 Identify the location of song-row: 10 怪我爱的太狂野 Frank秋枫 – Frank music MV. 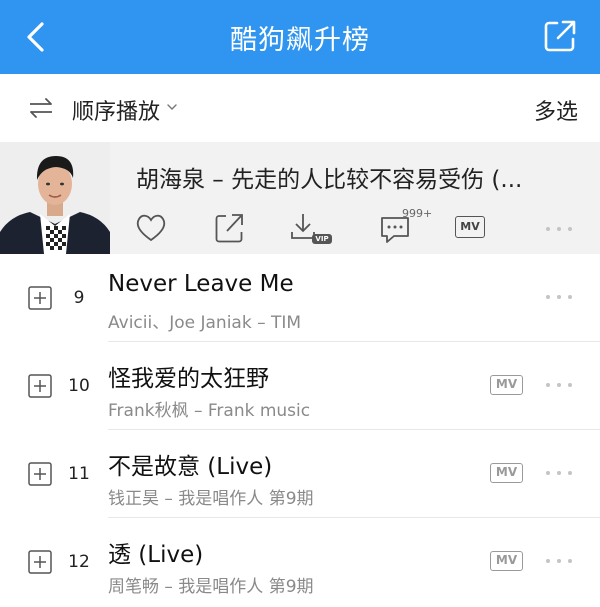
(300, 386).